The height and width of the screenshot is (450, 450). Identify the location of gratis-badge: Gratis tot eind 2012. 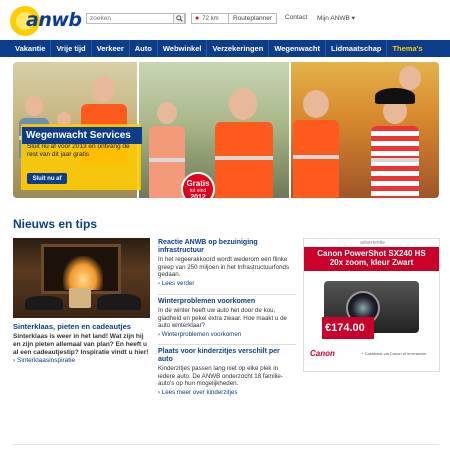
(198, 185).